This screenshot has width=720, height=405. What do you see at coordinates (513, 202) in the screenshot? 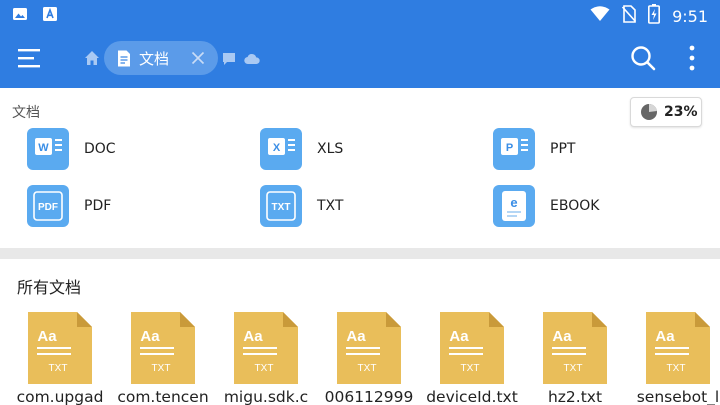
I see `svg-text: e` at bounding box center [513, 202].